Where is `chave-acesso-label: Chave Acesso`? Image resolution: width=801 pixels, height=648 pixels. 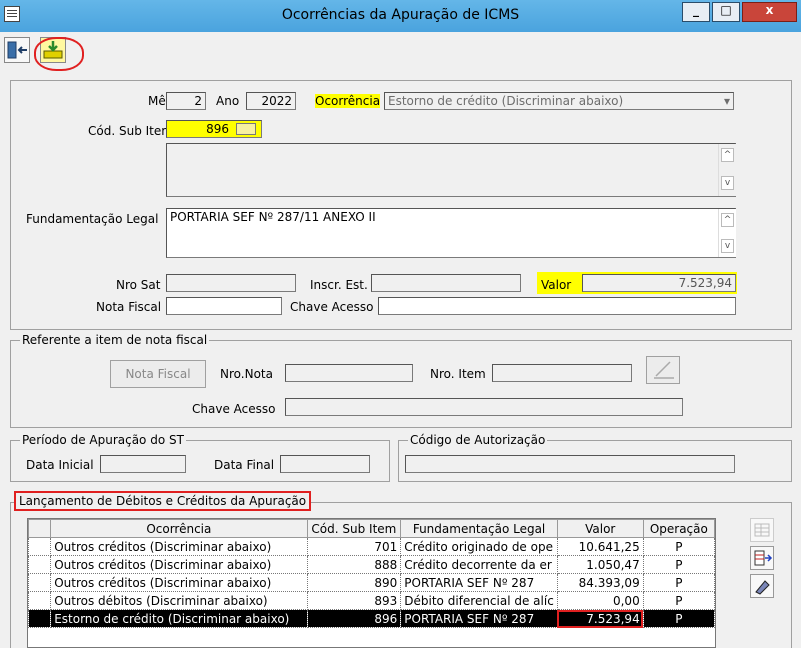 chave-acesso-label: Chave Acesso is located at coordinates (332, 307).